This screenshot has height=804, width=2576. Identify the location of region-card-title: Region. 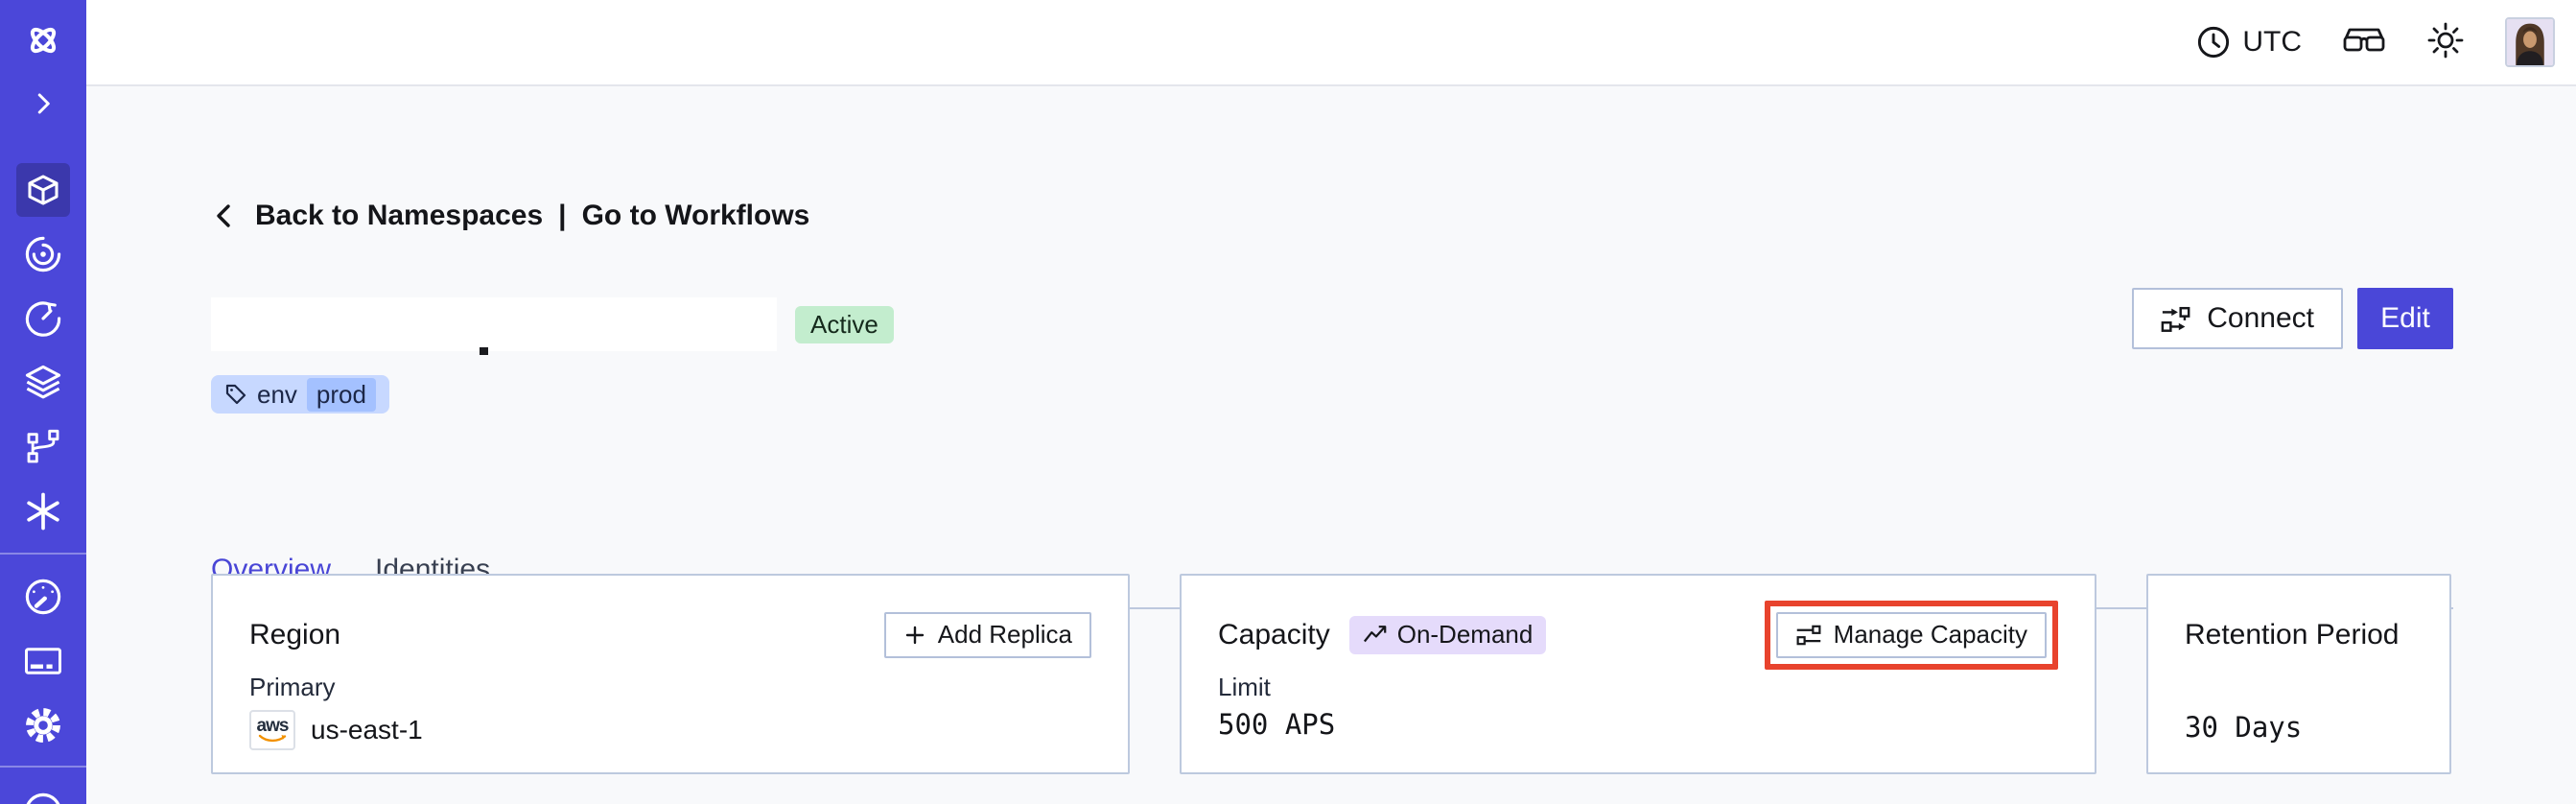
(295, 634).